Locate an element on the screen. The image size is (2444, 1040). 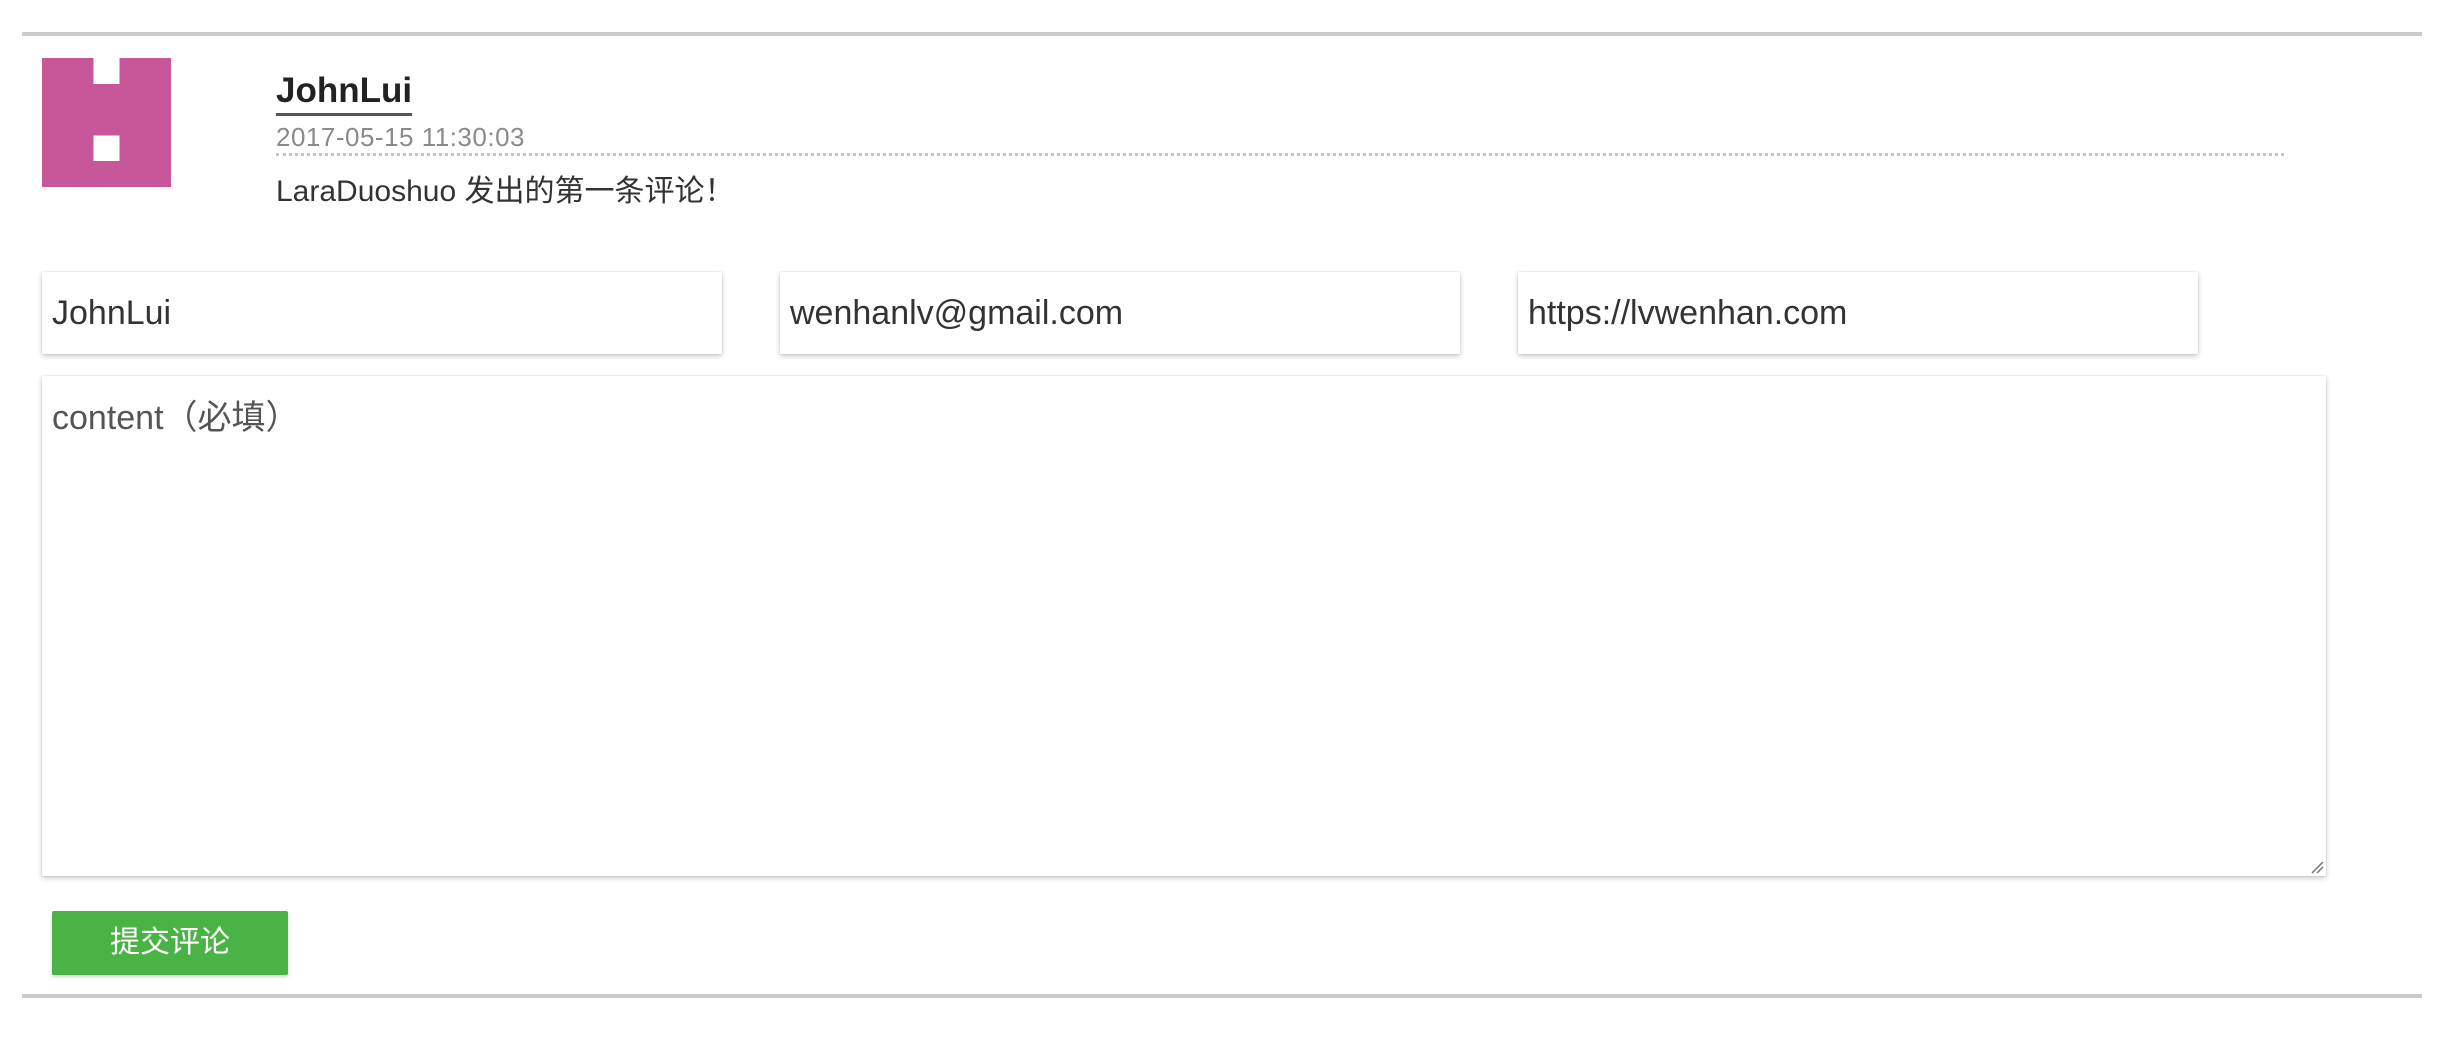
avatar is located at coordinates (106, 122).